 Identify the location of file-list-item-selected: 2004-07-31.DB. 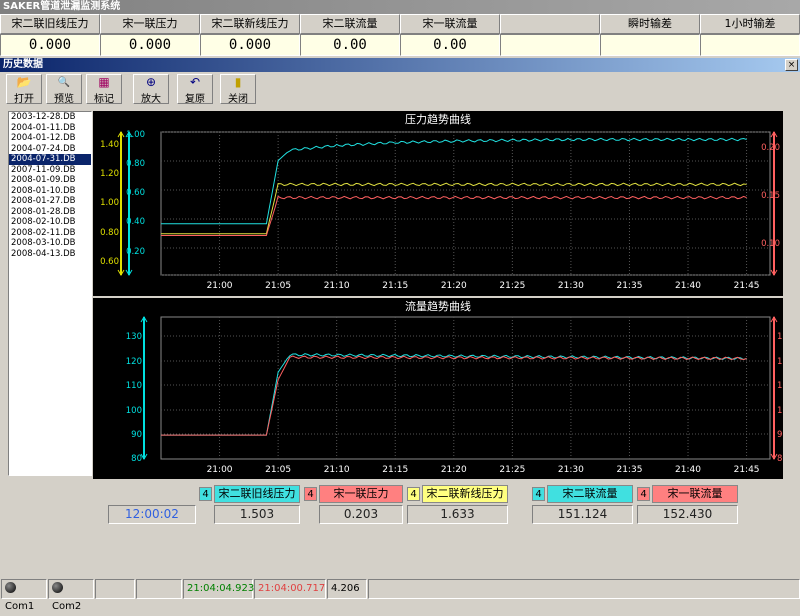
(50, 159).